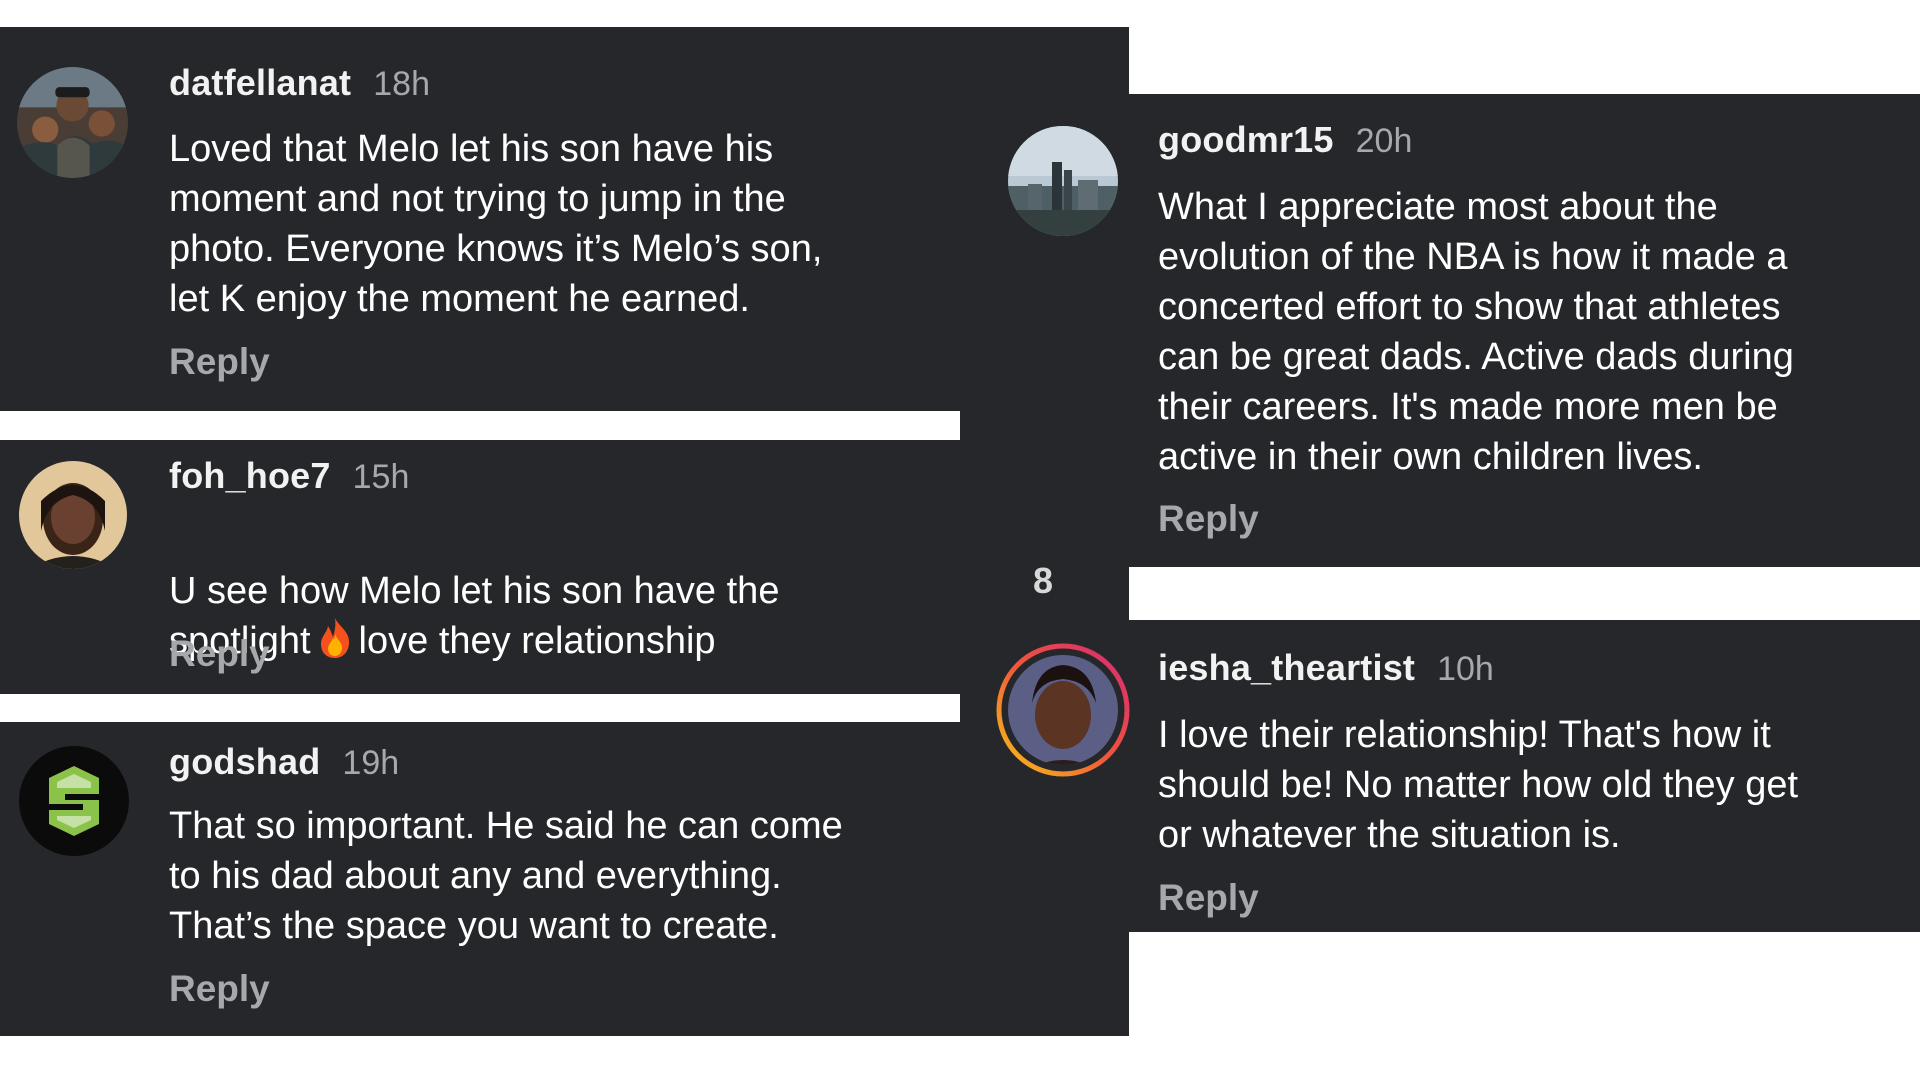  I want to click on like-count: 8, so click(1043, 580).